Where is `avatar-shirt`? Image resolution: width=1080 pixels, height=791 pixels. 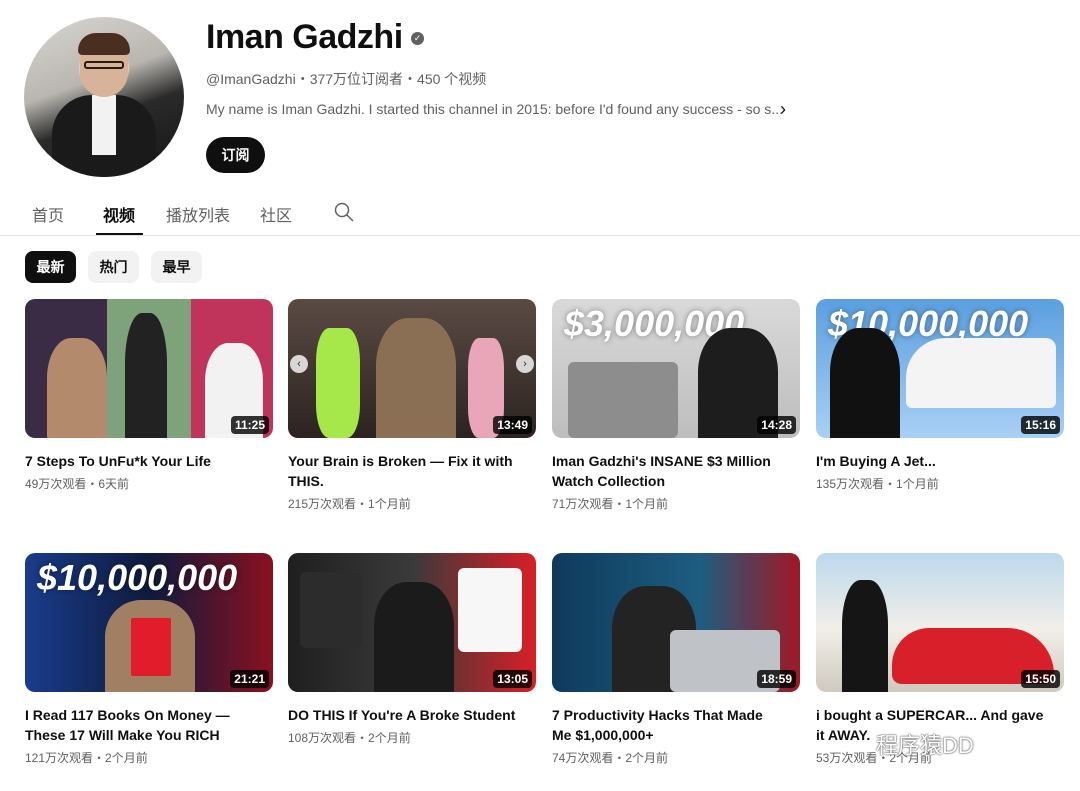
avatar-shirt is located at coordinates (104, 125).